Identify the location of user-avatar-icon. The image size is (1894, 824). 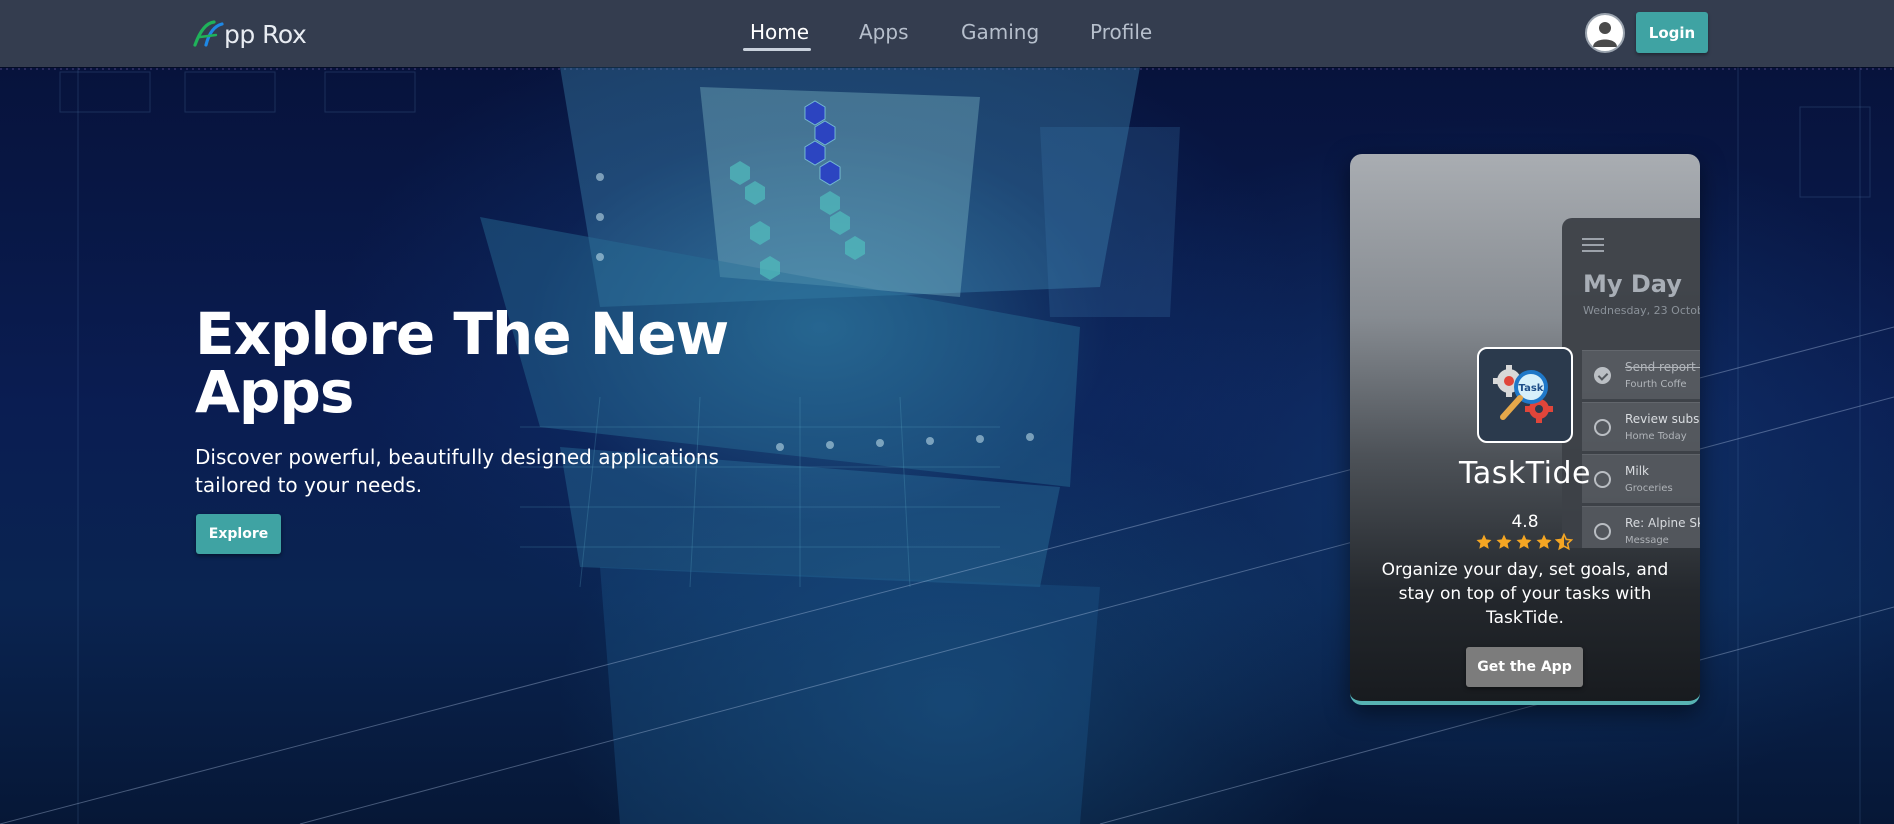
(1605, 33).